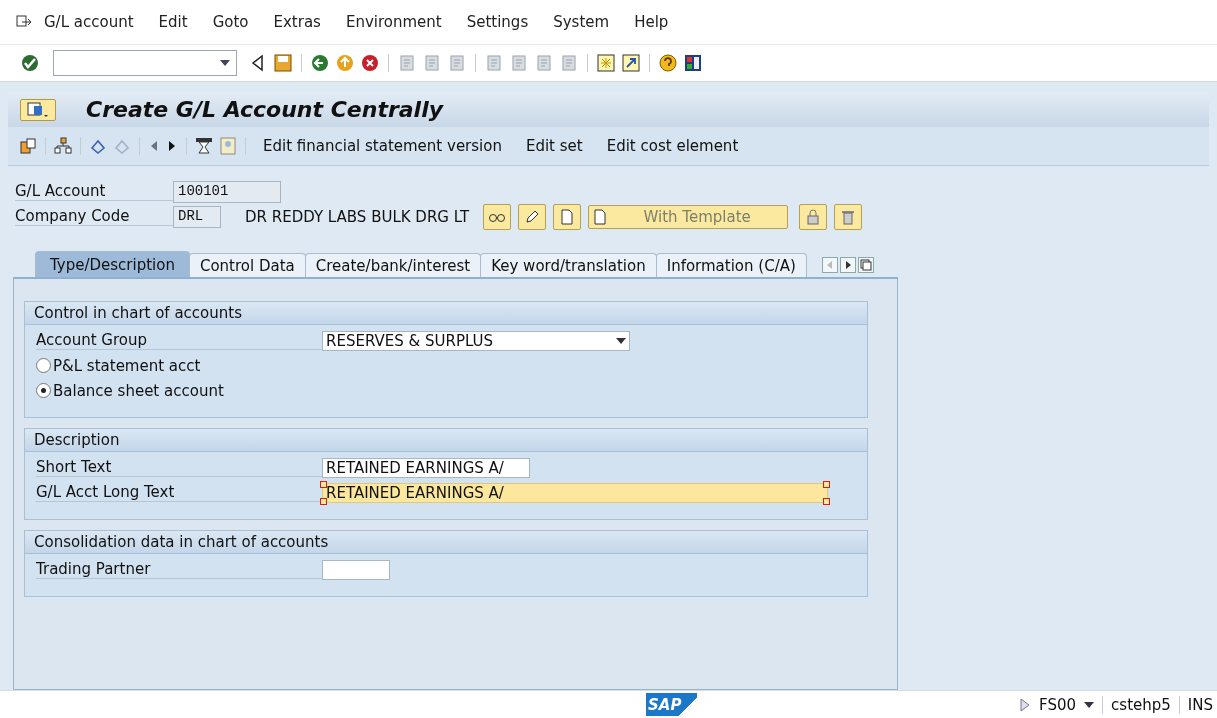 This screenshot has width=1217, height=718. What do you see at coordinates (1141, 704) in the screenshot?
I see `server-name: cstehp5` at bounding box center [1141, 704].